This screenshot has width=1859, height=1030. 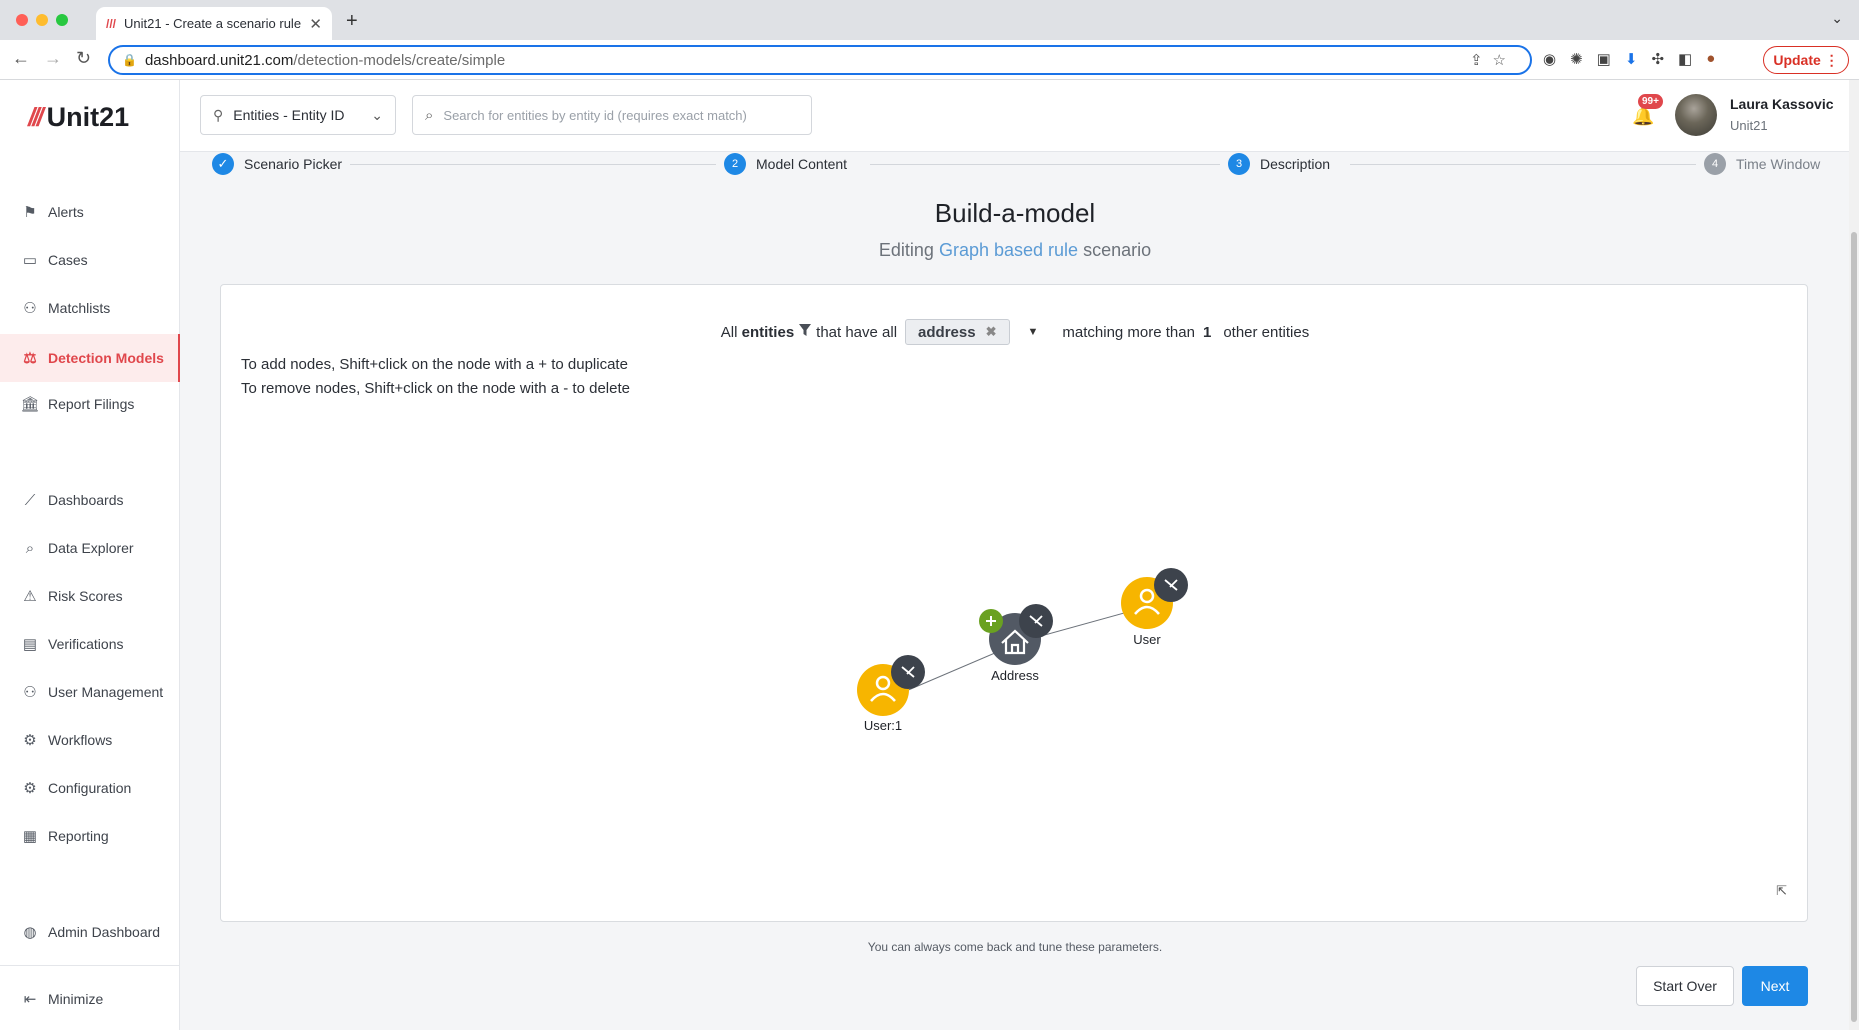 What do you see at coordinates (1685, 59) in the screenshot?
I see `sidepanel-icon: ◧` at bounding box center [1685, 59].